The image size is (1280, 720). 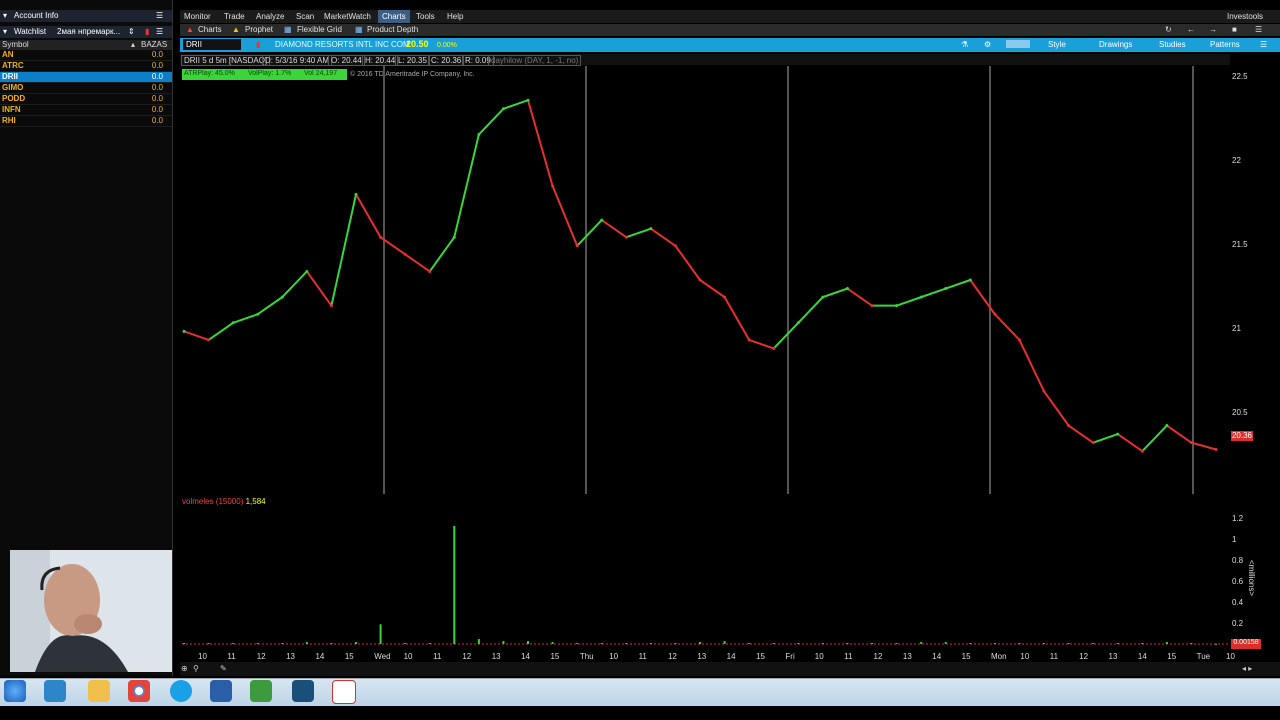 What do you see at coordinates (210, 29) in the screenshot?
I see `subtab-charts: Charts` at bounding box center [210, 29].